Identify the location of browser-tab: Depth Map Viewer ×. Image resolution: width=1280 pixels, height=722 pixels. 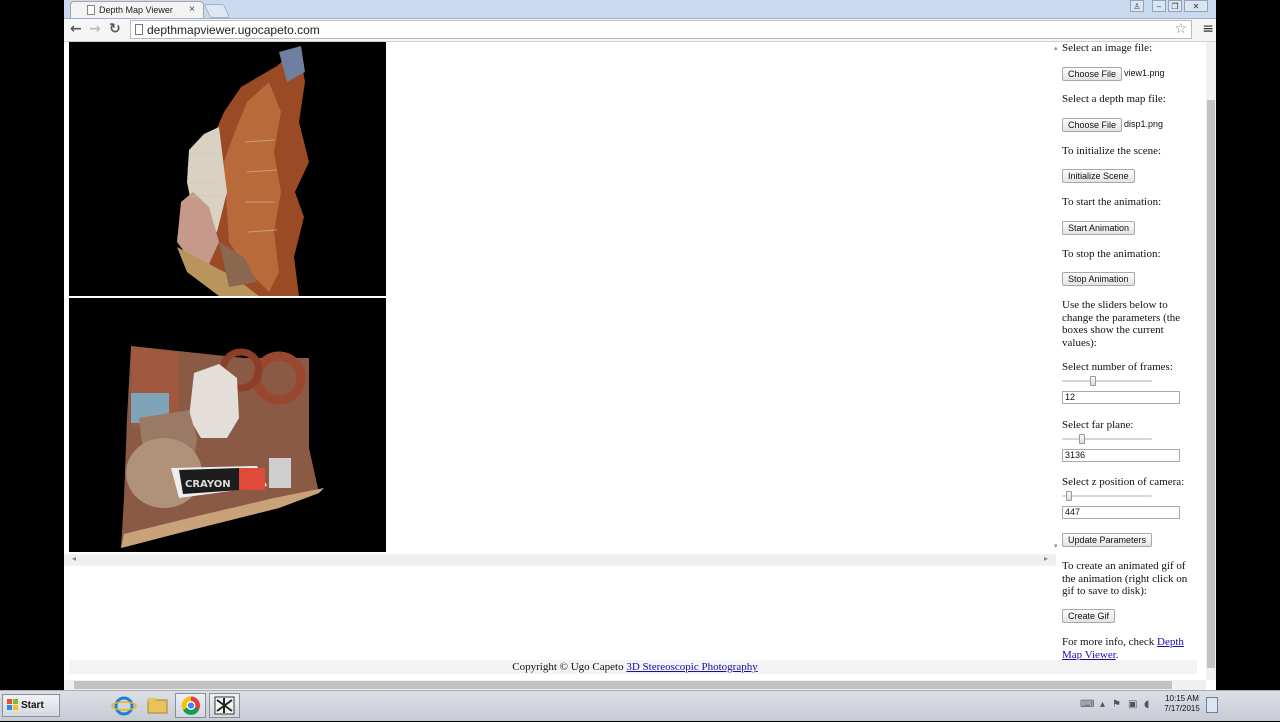
(137, 9).